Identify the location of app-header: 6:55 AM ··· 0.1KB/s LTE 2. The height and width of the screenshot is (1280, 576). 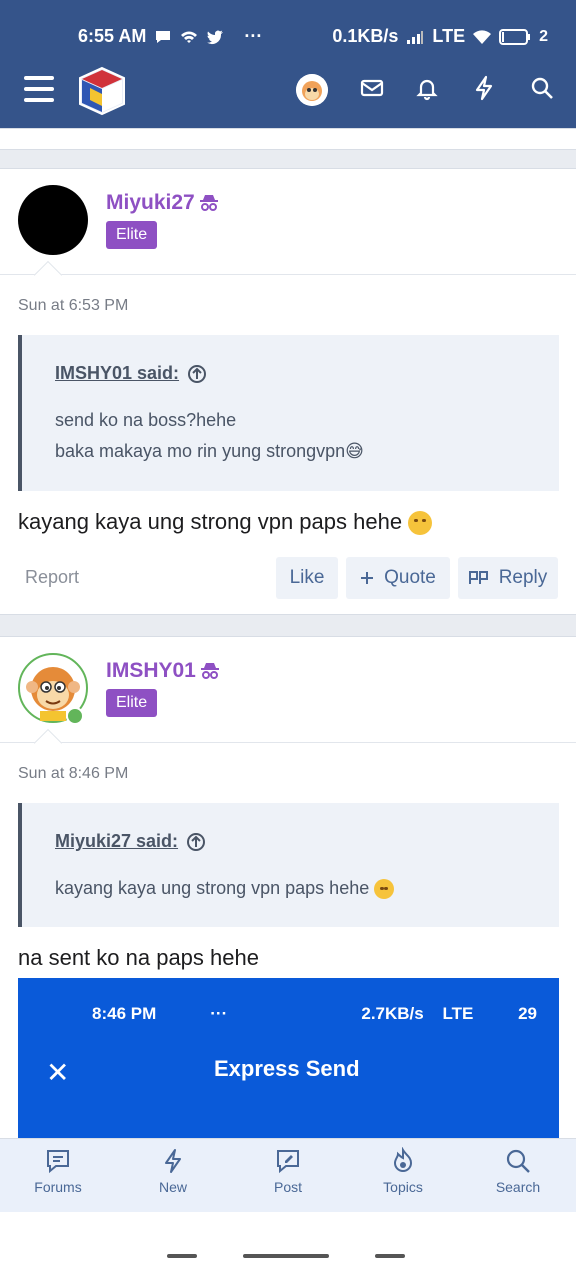
(288, 64).